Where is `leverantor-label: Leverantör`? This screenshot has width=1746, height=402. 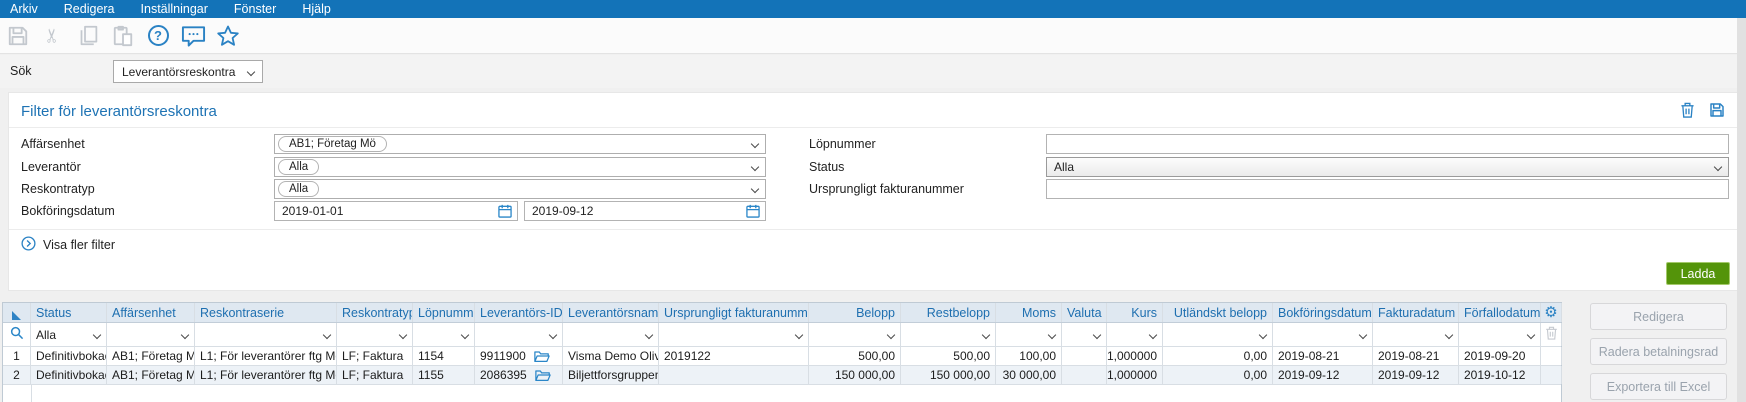
leverantor-label: Leverantör is located at coordinates (51, 167).